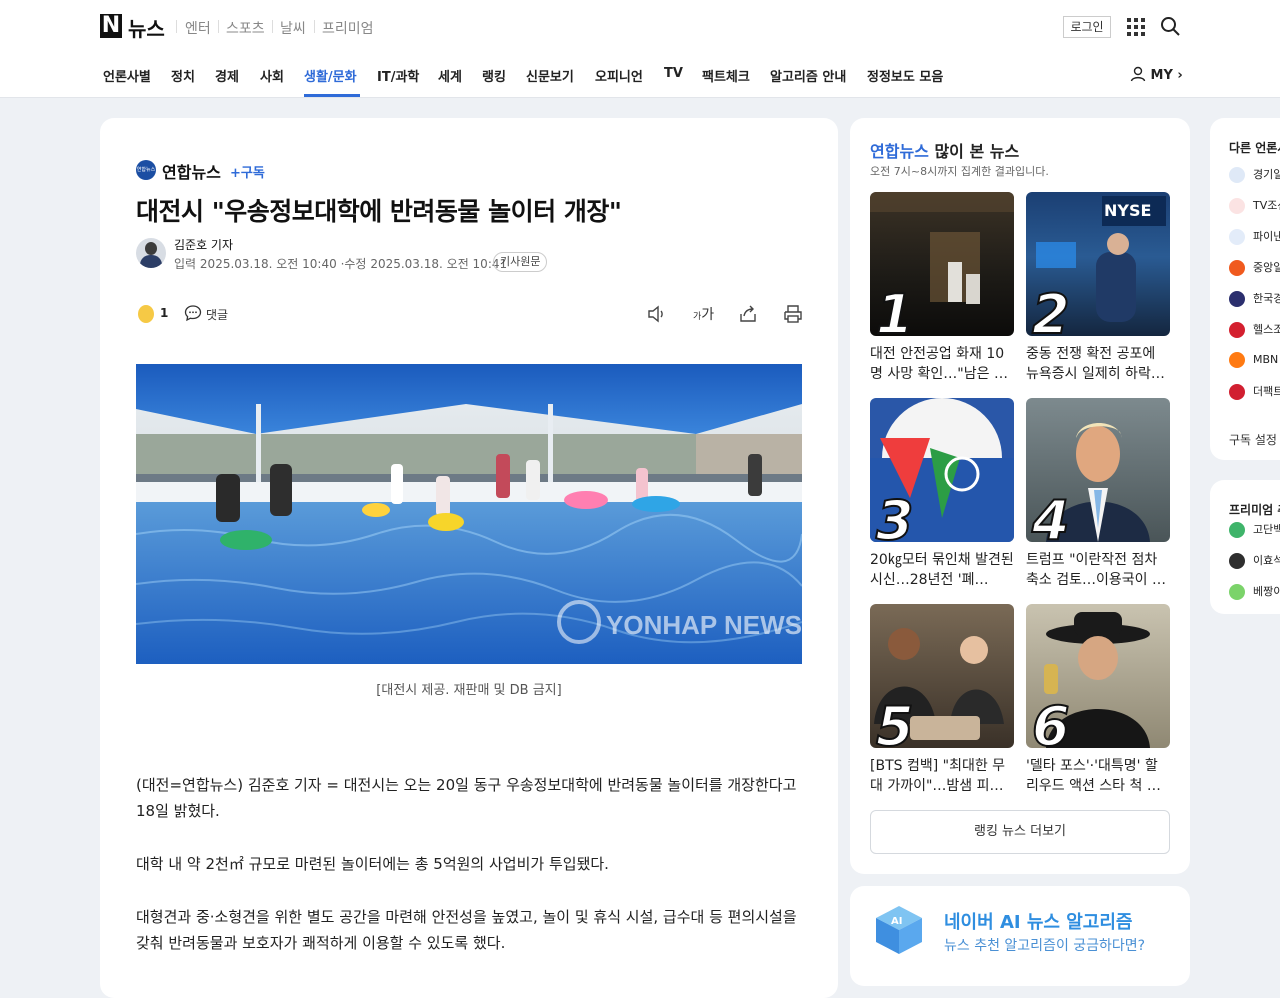 The image size is (1280, 998). I want to click on original-article-button: 기사원문, so click(520, 262).